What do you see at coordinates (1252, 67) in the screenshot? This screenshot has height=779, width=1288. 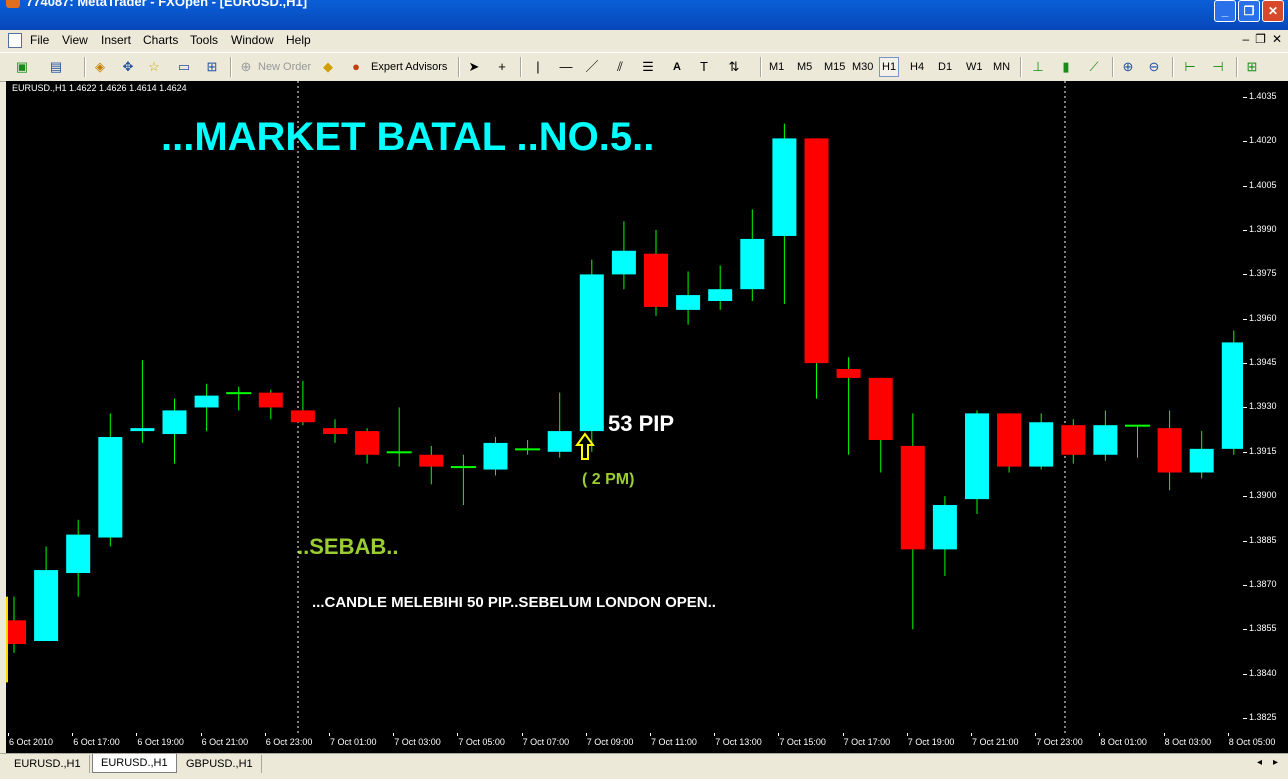 I see `indicators-icon: ⊞` at bounding box center [1252, 67].